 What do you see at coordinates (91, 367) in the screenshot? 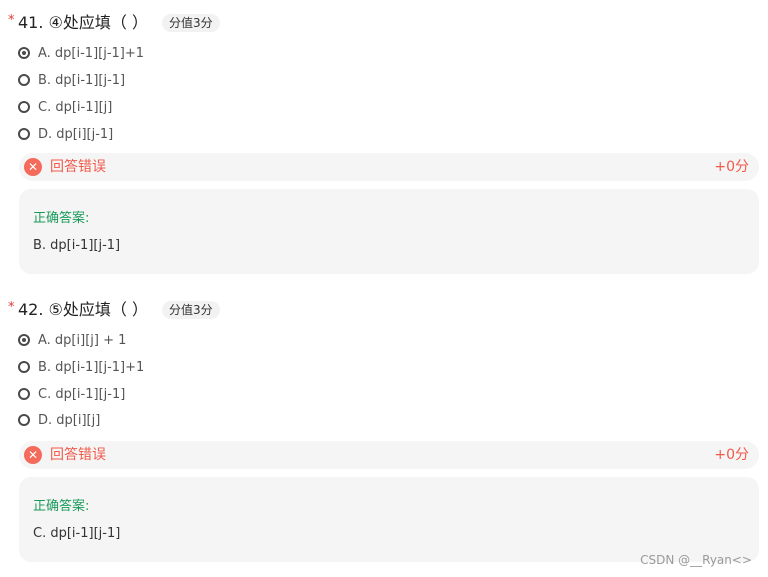
I see `option-label: B. dp[i-1][j-1]+1` at bounding box center [91, 367].